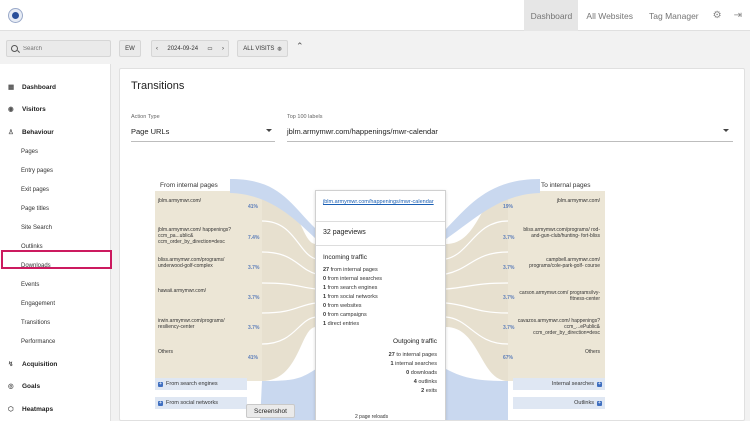 The image size is (750, 421). Describe the element at coordinates (262, 48) in the screenshot. I see `segment-selector: ALL VISITS ◍` at that location.